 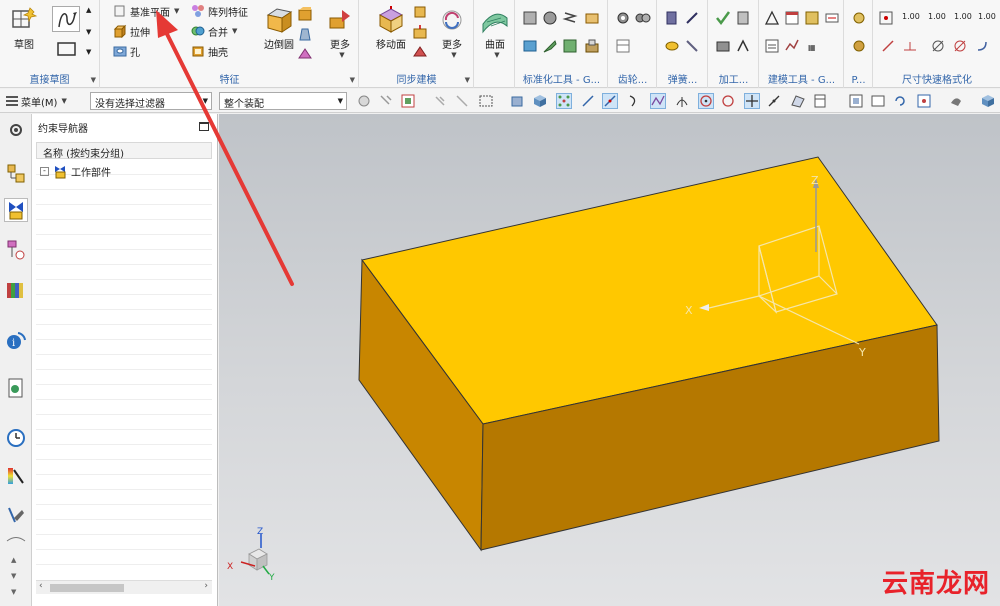 I want to click on existing-point-icon, so click(x=752, y=101).